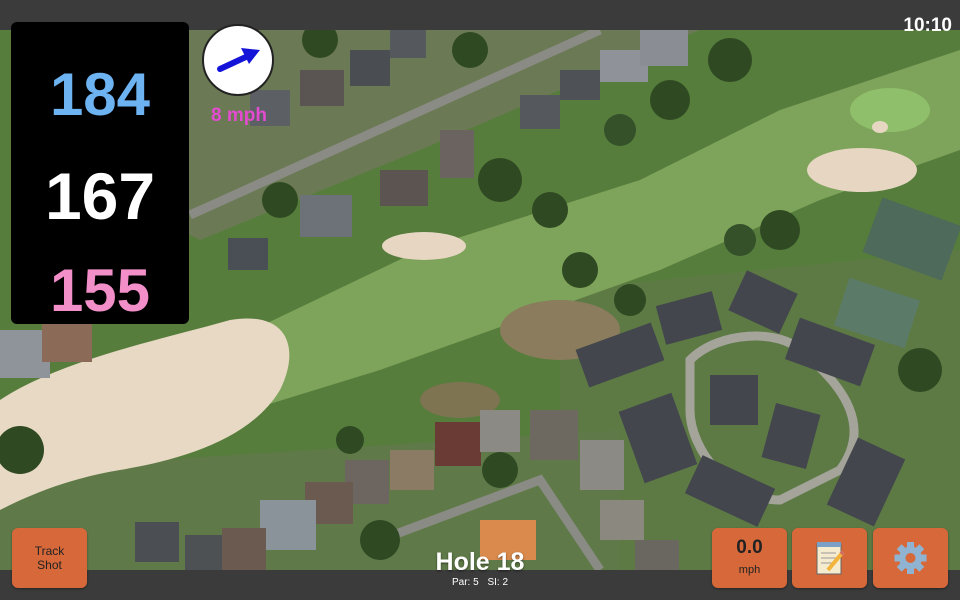  What do you see at coordinates (498, 582) in the screenshot?
I see `hole-stroke-index: SI: 2` at bounding box center [498, 582].